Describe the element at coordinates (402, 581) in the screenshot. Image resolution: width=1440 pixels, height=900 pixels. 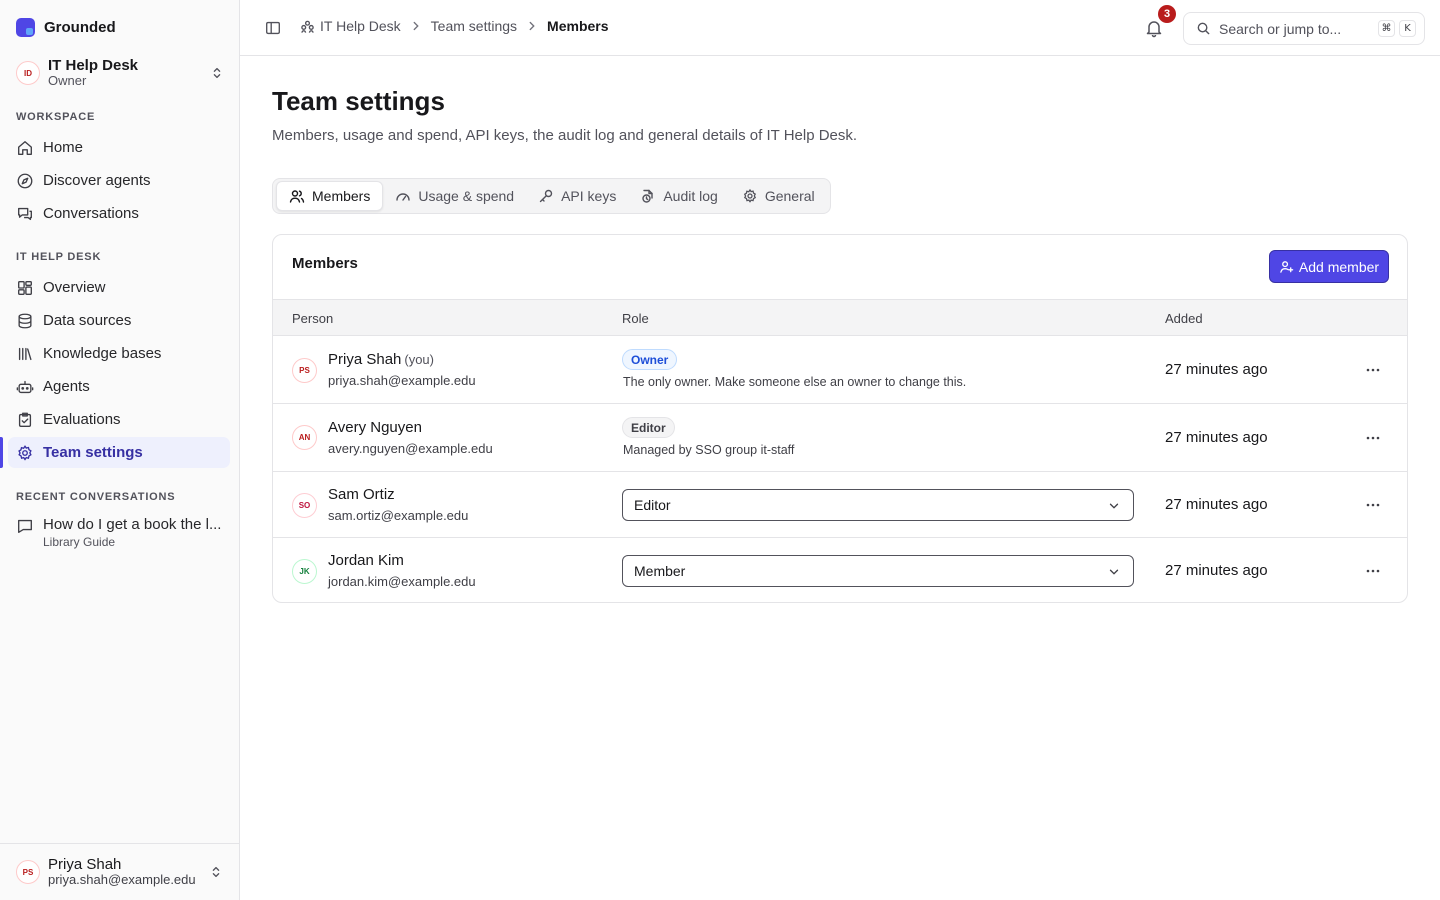
I see `member-email: jordan.kim@example.edu` at that location.